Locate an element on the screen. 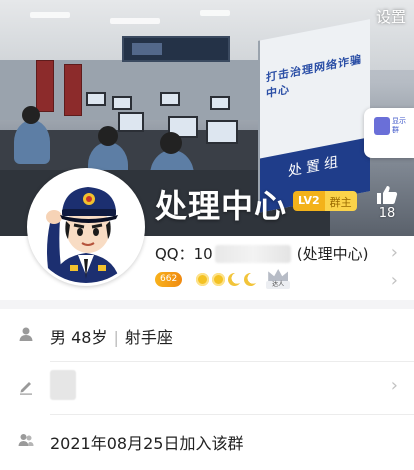  crown-icon: 达人 is located at coordinates (278, 279).